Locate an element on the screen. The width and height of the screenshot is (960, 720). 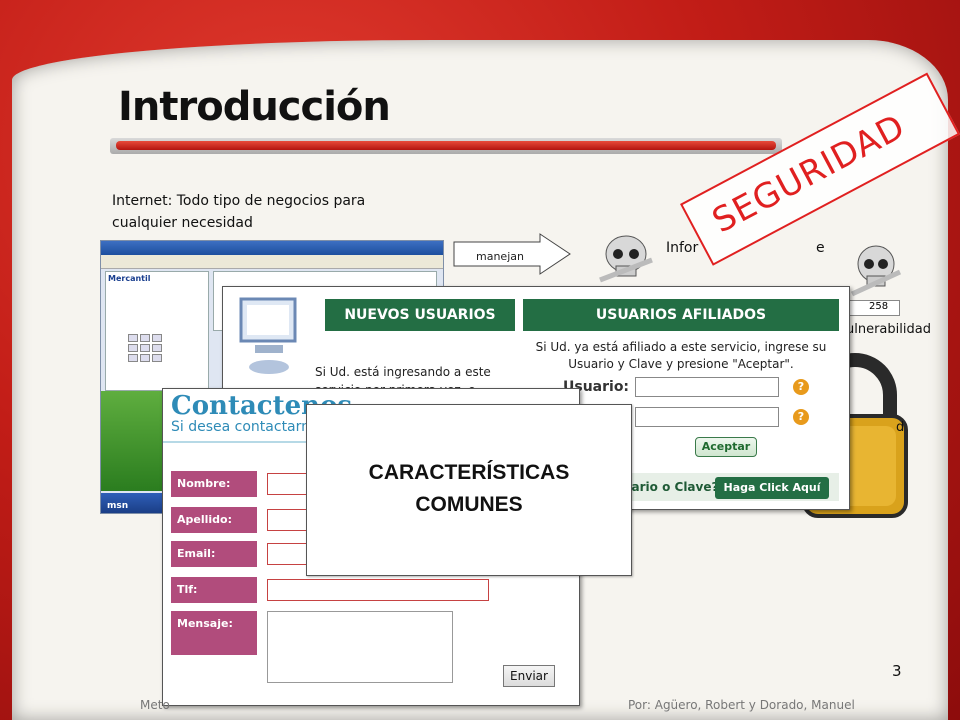
footer-left-text: Meto is located at coordinates (155, 705).